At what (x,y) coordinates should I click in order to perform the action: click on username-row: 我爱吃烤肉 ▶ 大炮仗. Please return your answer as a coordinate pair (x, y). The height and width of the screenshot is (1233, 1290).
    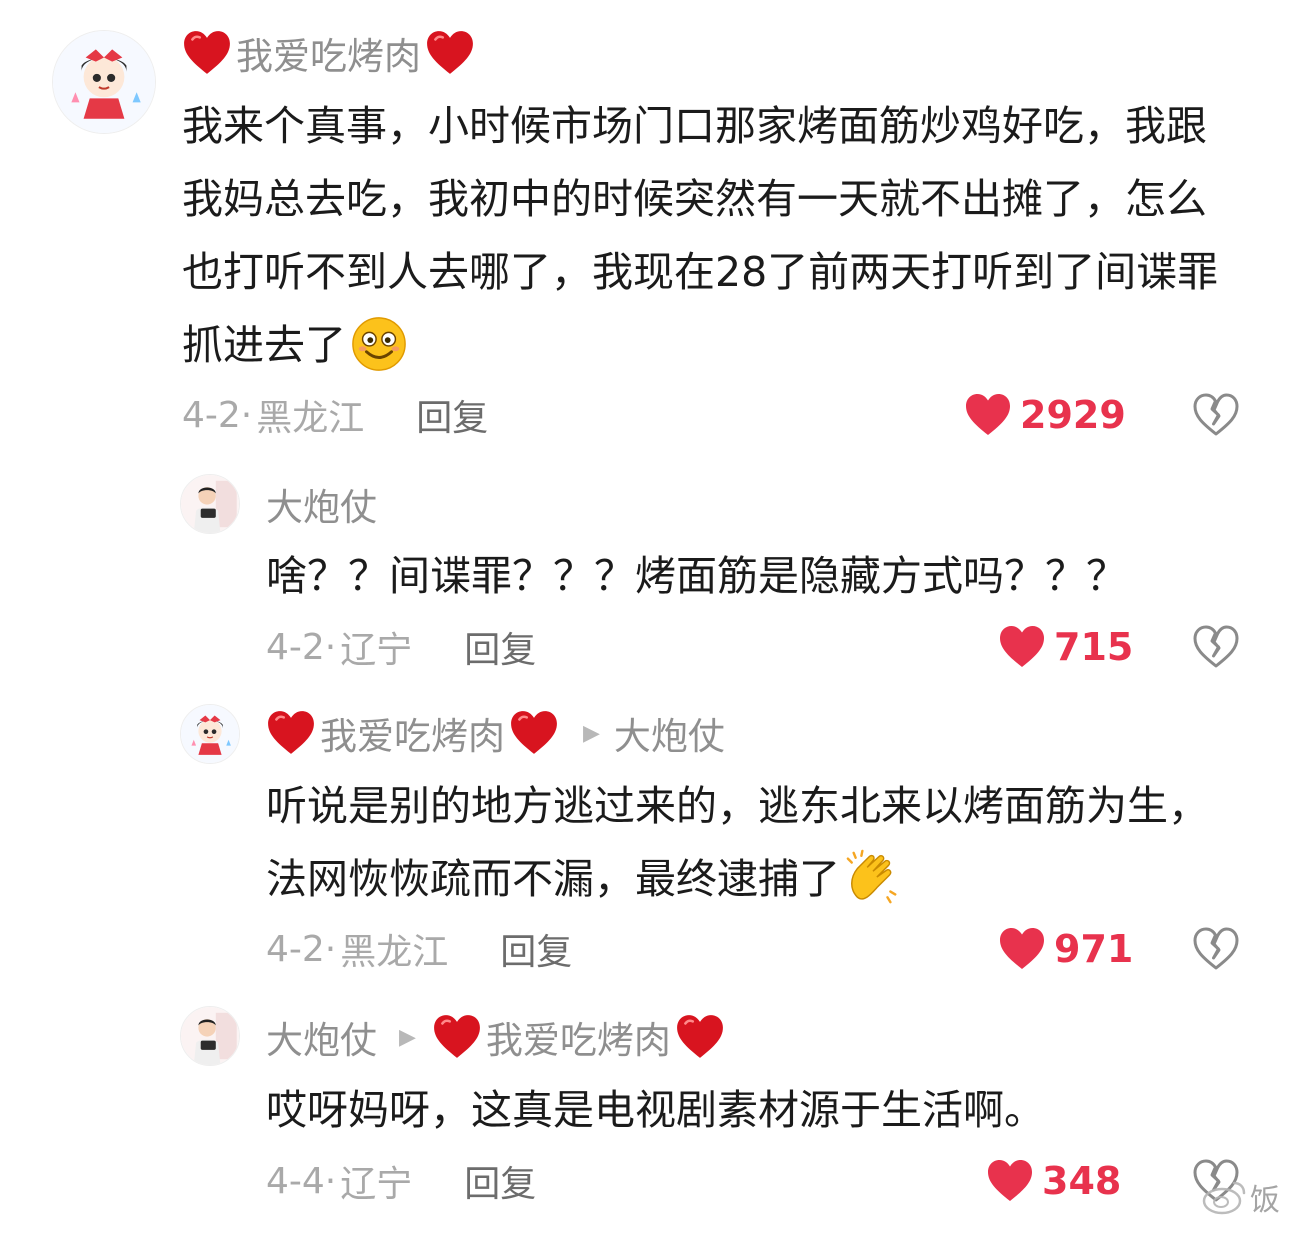
    Looking at the image, I should click on (495, 733).